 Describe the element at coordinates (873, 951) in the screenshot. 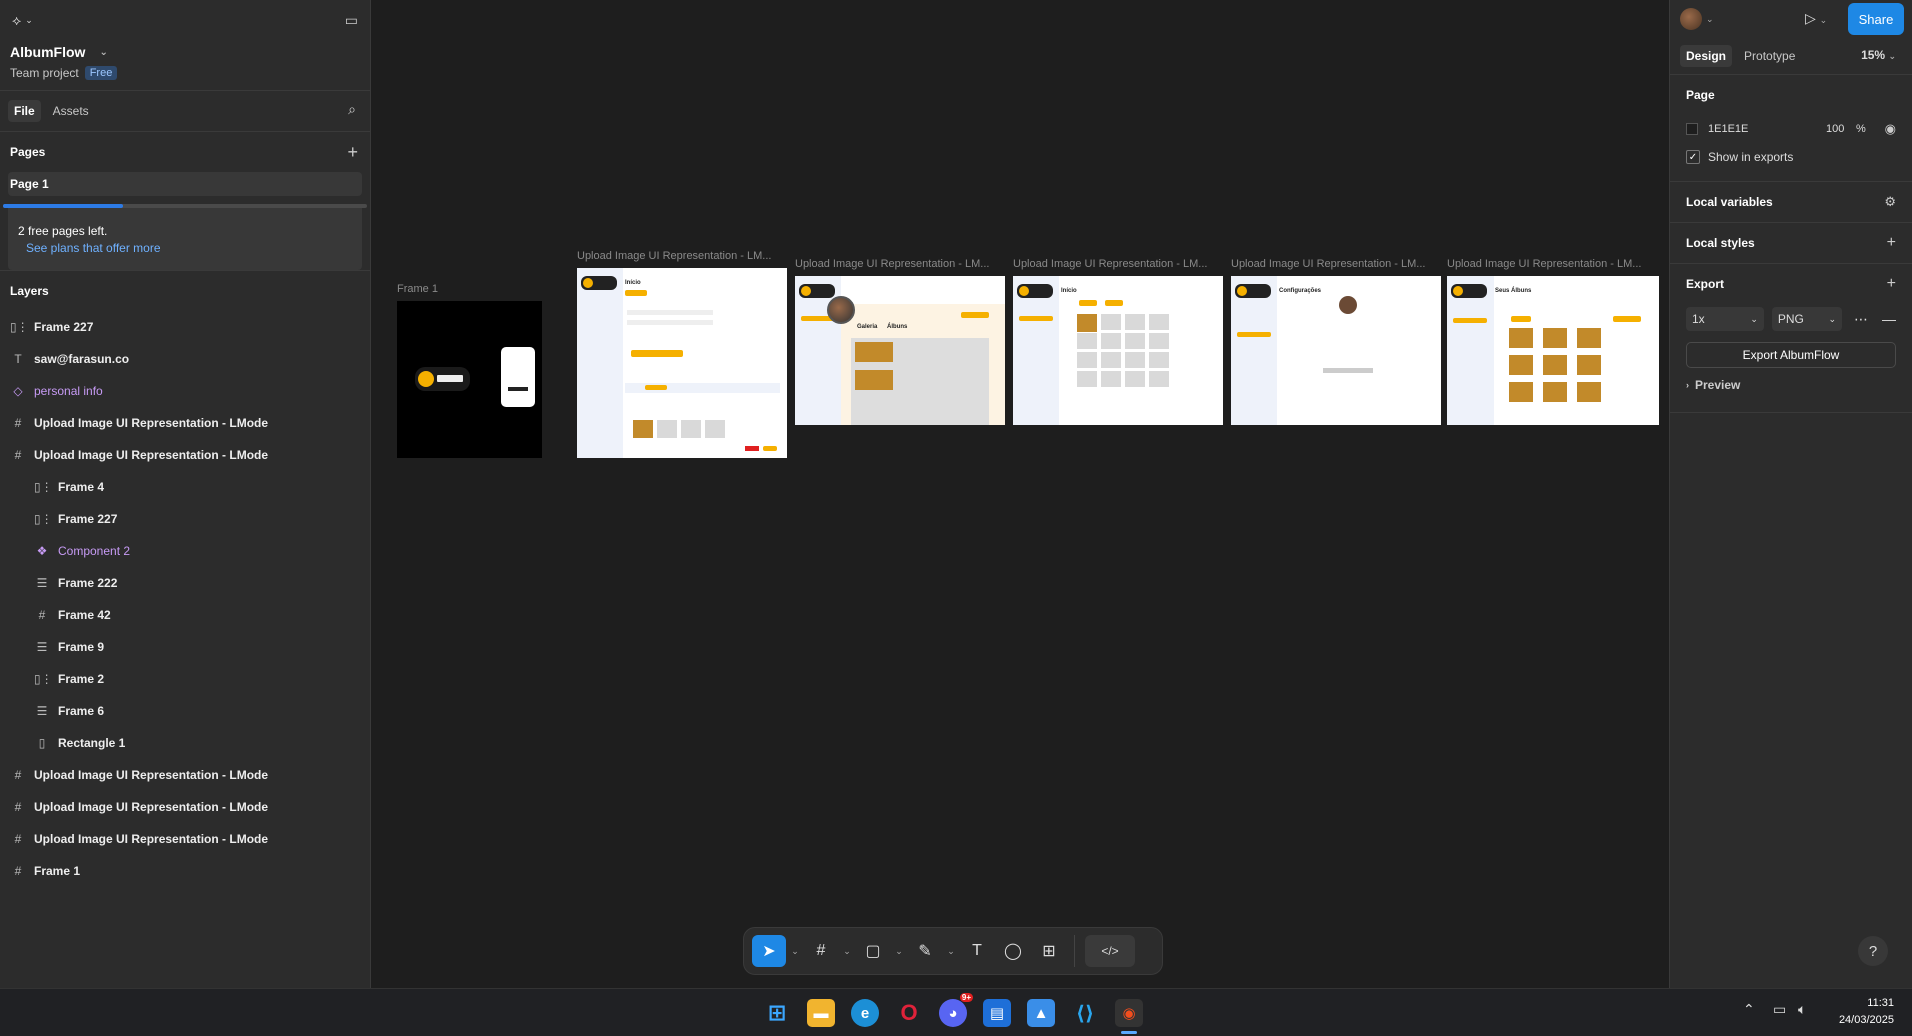

I see `rectangle-tool-icon: ▢` at that location.